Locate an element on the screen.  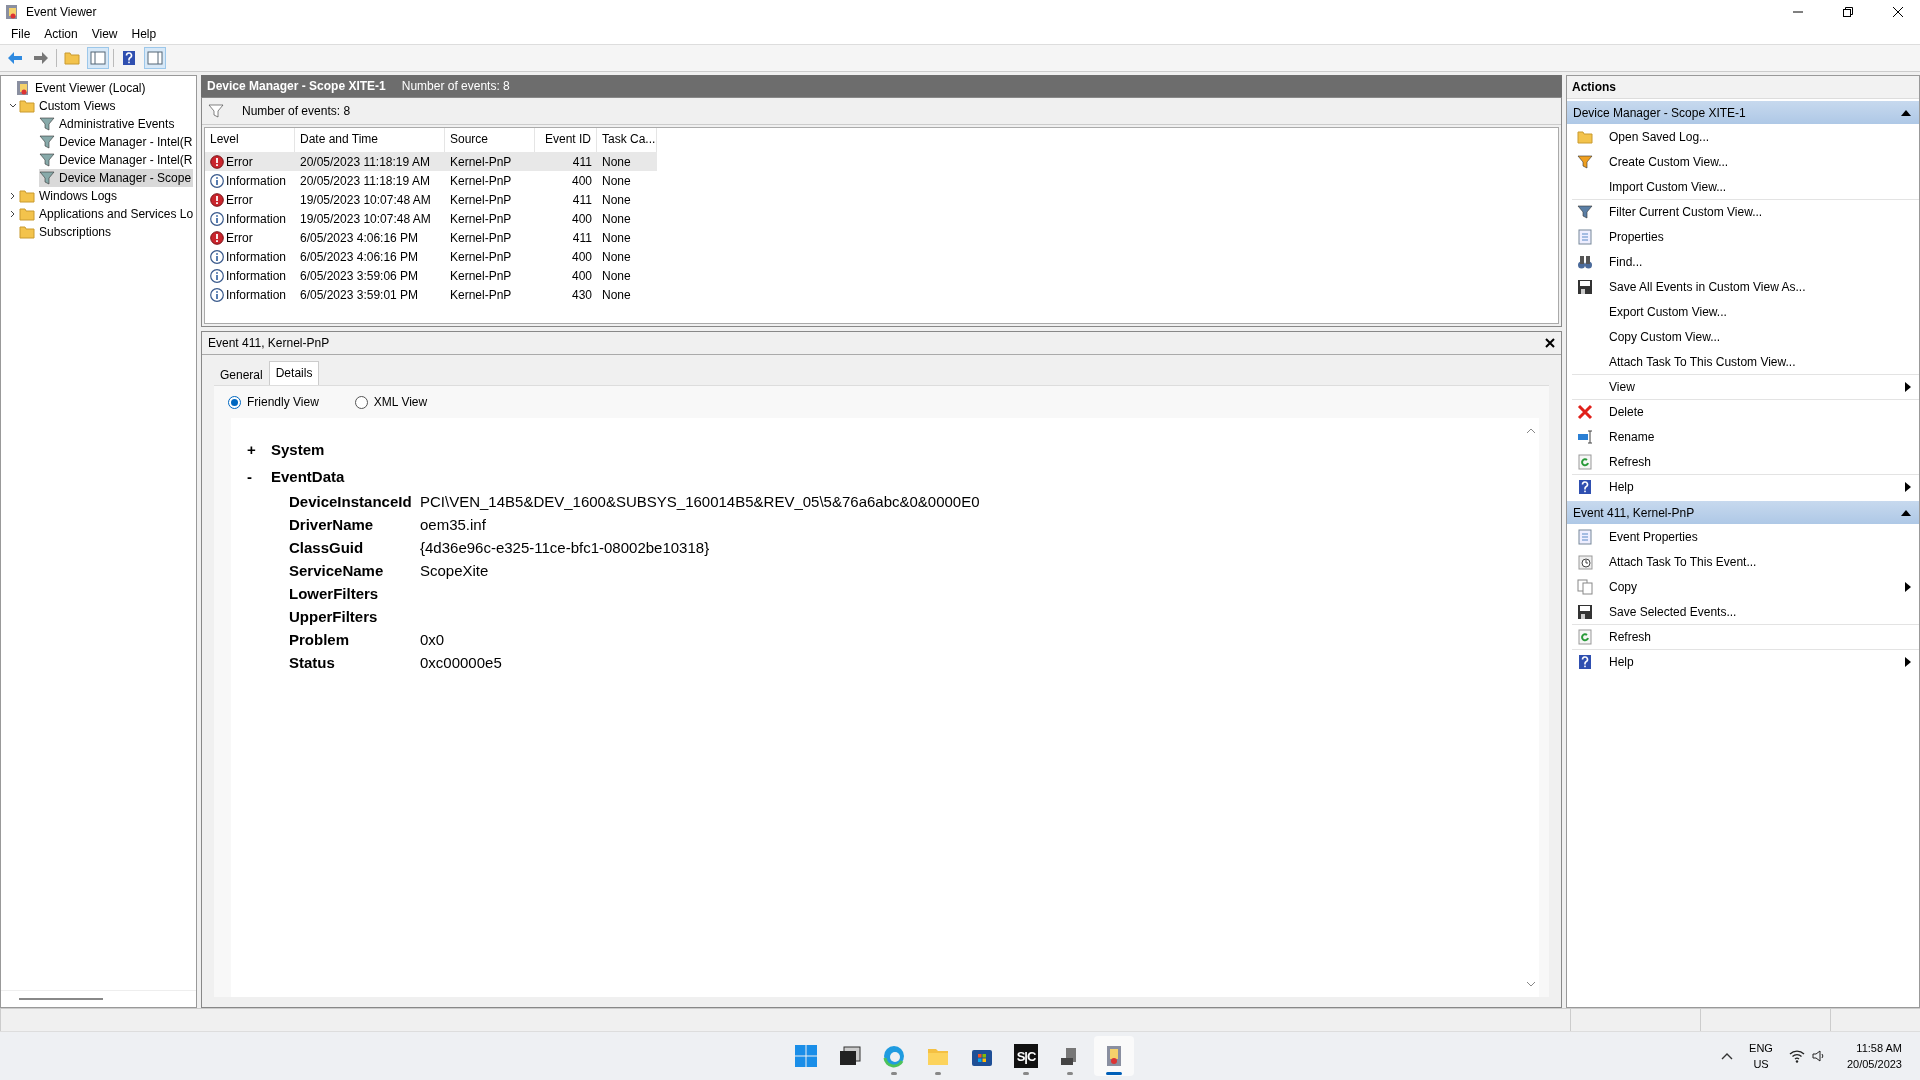
back-arrow-icon is located at coordinates (15, 58).